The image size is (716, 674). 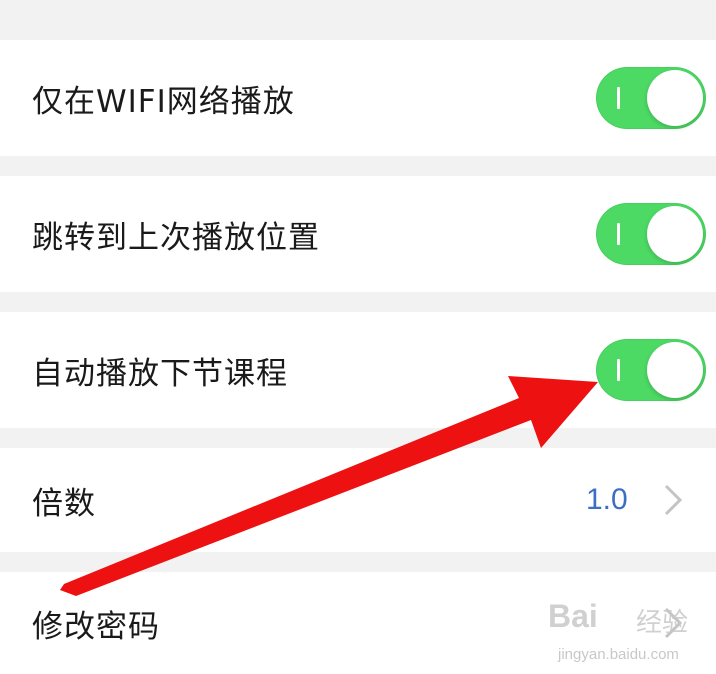 I want to click on baidu-watermark: Bai 经验 jingyan.baidu.com, so click(x=628, y=632).